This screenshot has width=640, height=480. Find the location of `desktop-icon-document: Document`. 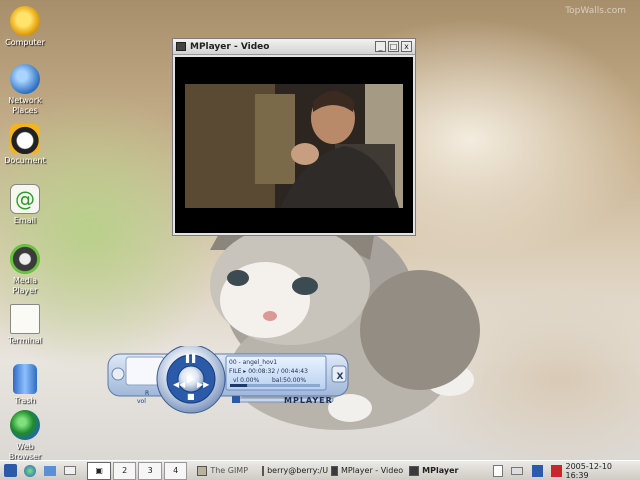

desktop-icon-document: Document is located at coordinates (26, 145).